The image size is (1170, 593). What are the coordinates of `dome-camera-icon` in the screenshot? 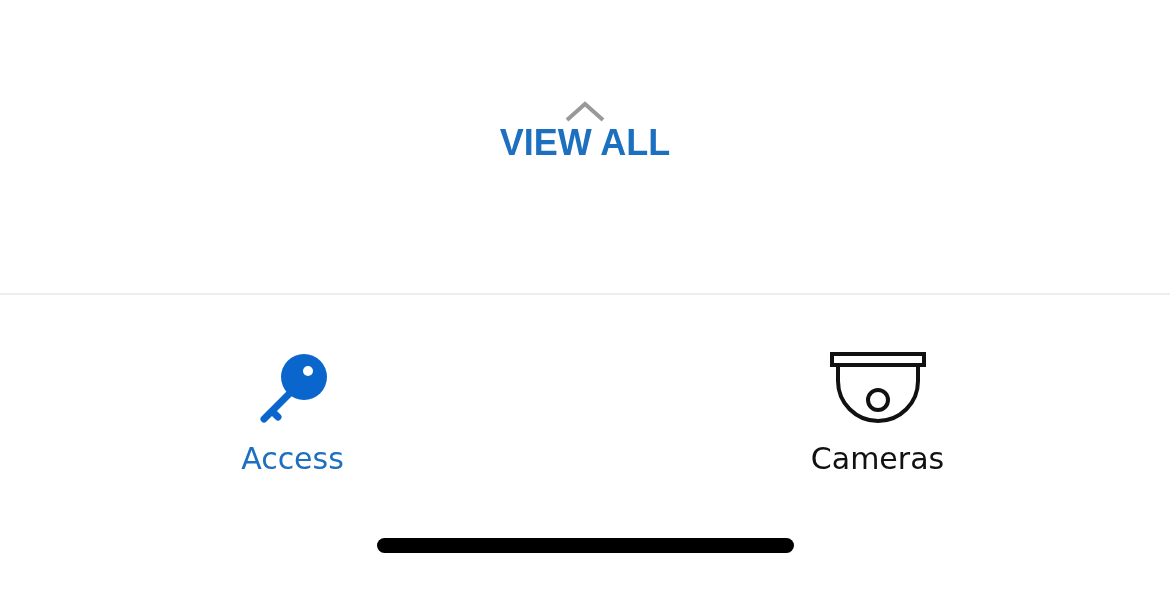 It's located at (877, 388).